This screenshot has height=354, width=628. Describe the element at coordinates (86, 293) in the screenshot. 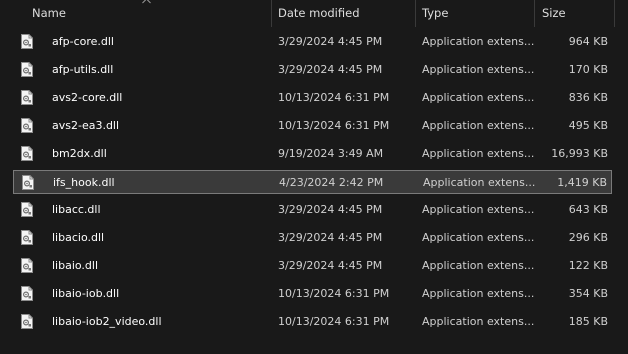

I see `file-name: libaio-iob.dll` at that location.